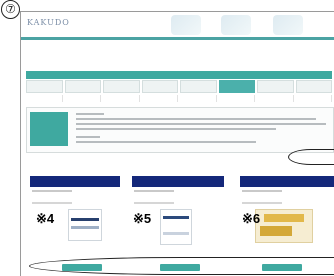 This screenshot has width=334, height=276. What do you see at coordinates (177, 38) in the screenshot?
I see `header-divider` at bounding box center [177, 38].